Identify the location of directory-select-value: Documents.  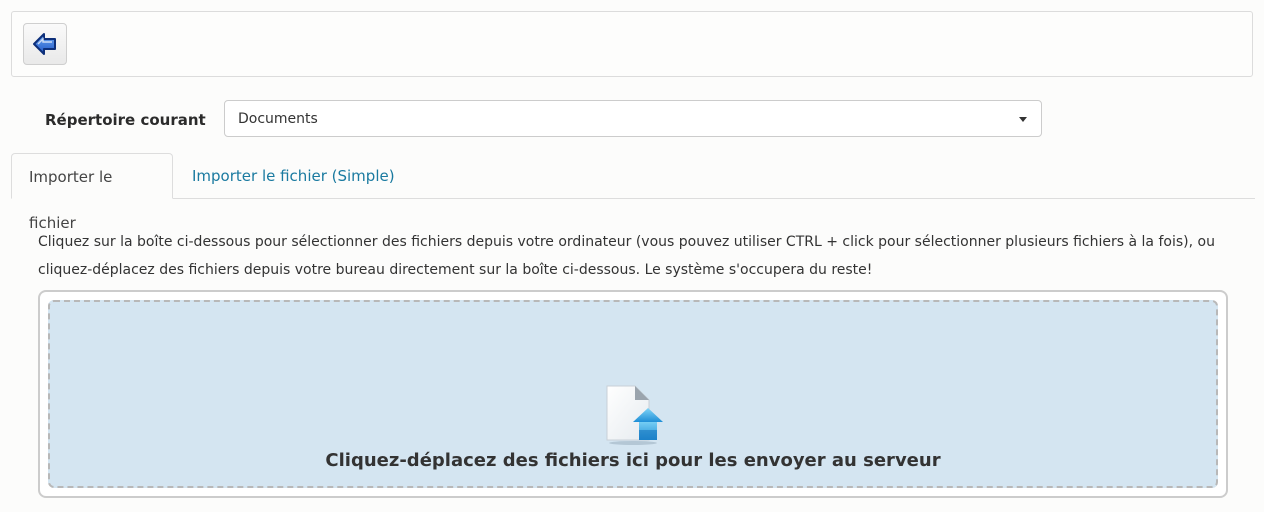
(278, 119).